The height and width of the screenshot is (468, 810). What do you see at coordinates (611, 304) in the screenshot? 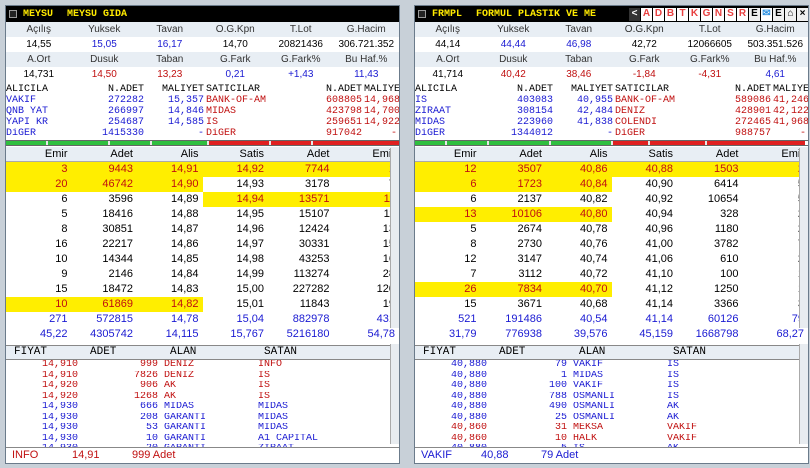
I see `depth-row: 15367140,6841,1433663` at bounding box center [611, 304].